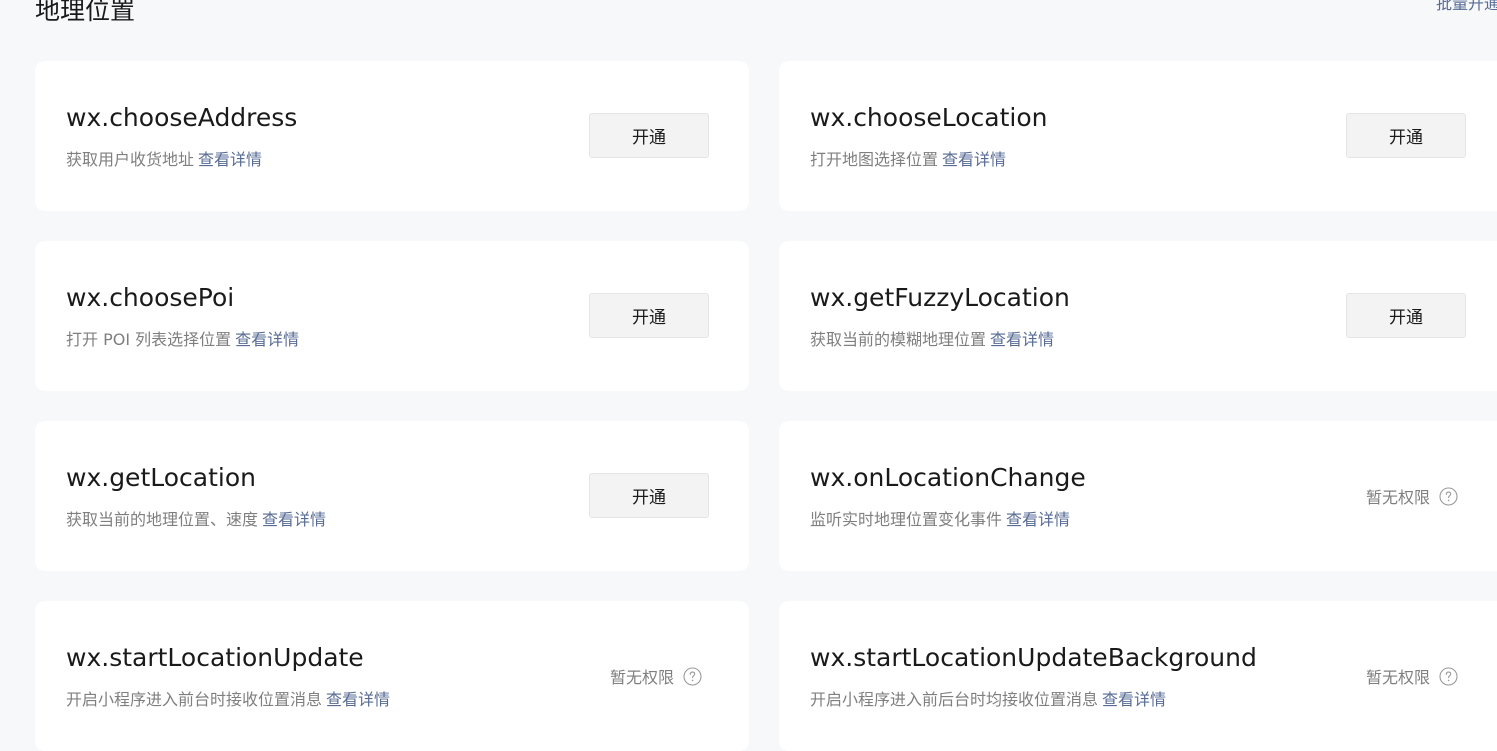  I want to click on api-description: 开启小程序进入前台时接收位置消息 查看详情, so click(228, 700).